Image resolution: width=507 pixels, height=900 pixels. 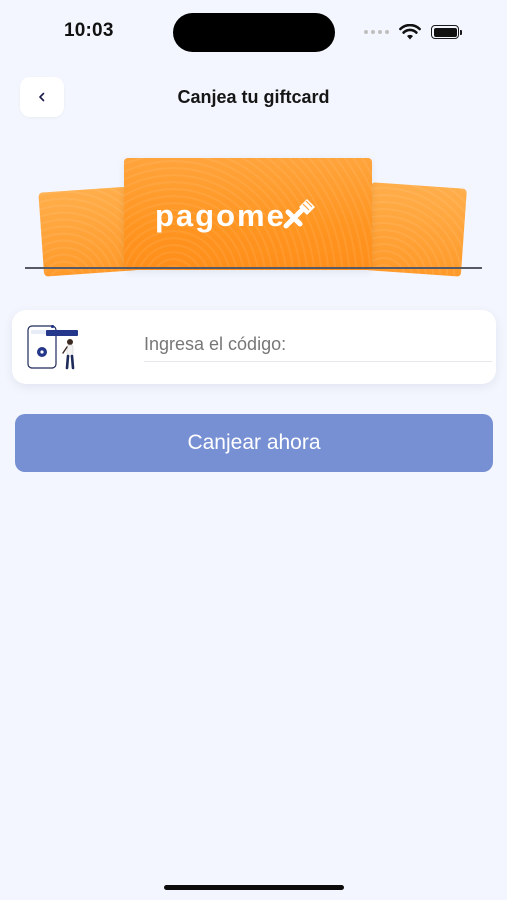 I want to click on redeem-now-button: Canjear ahora, so click(x=254, y=443).